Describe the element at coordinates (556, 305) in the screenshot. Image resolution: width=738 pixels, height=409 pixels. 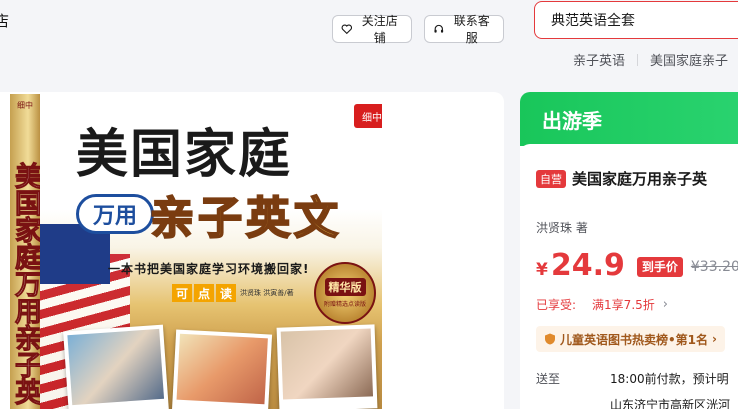
I see `discount-label: 已享受:` at that location.